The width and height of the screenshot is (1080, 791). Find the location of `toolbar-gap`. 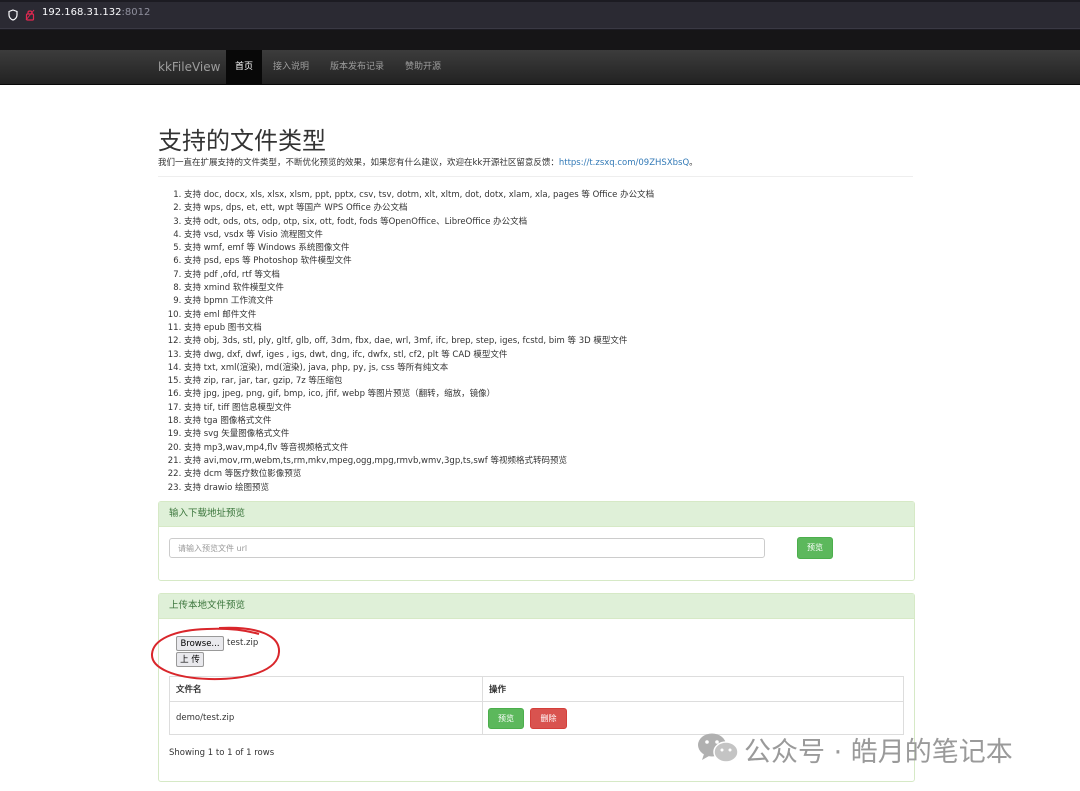

toolbar-gap is located at coordinates (540, 40).